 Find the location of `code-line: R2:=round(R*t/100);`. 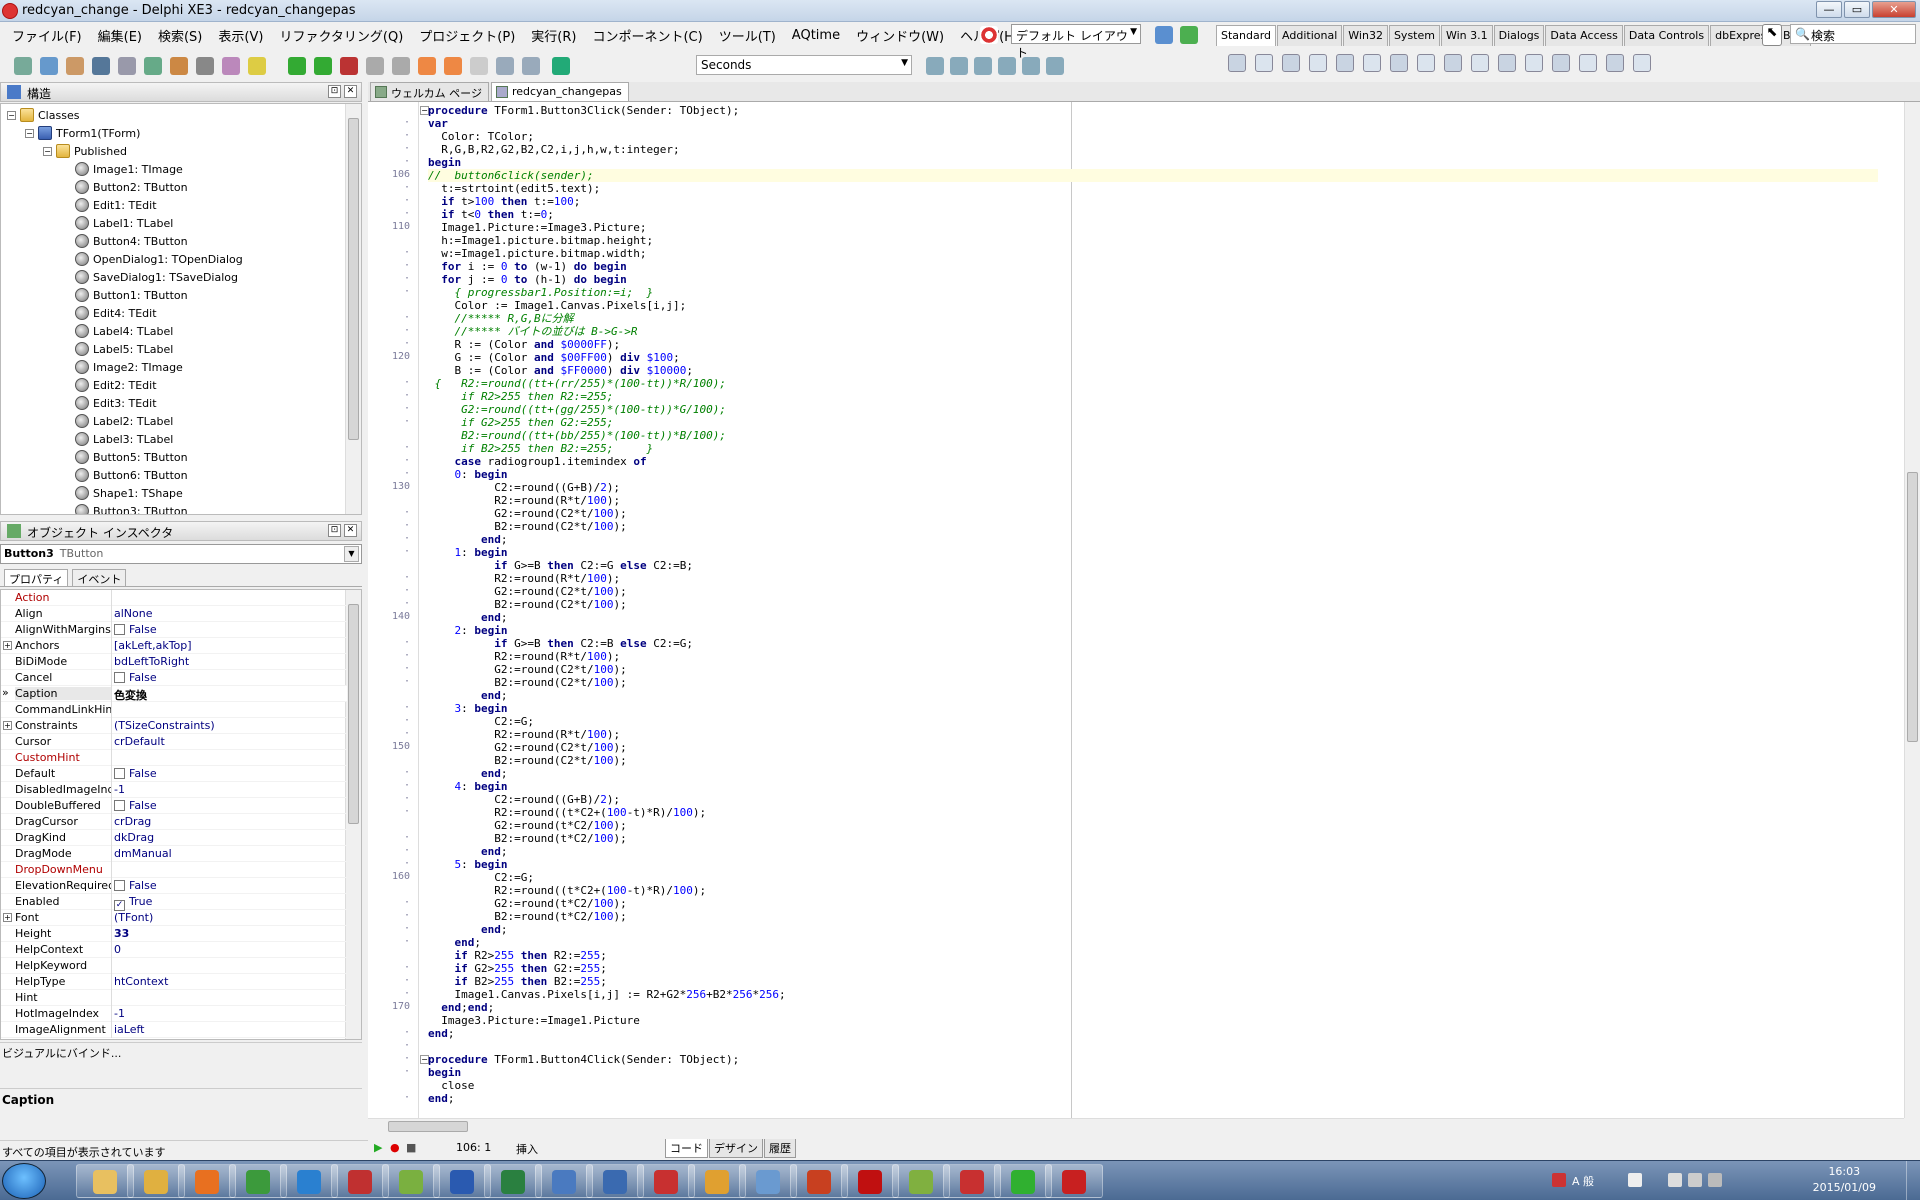

code-line: R2:=round(R*t/100); is located at coordinates (524, 656).